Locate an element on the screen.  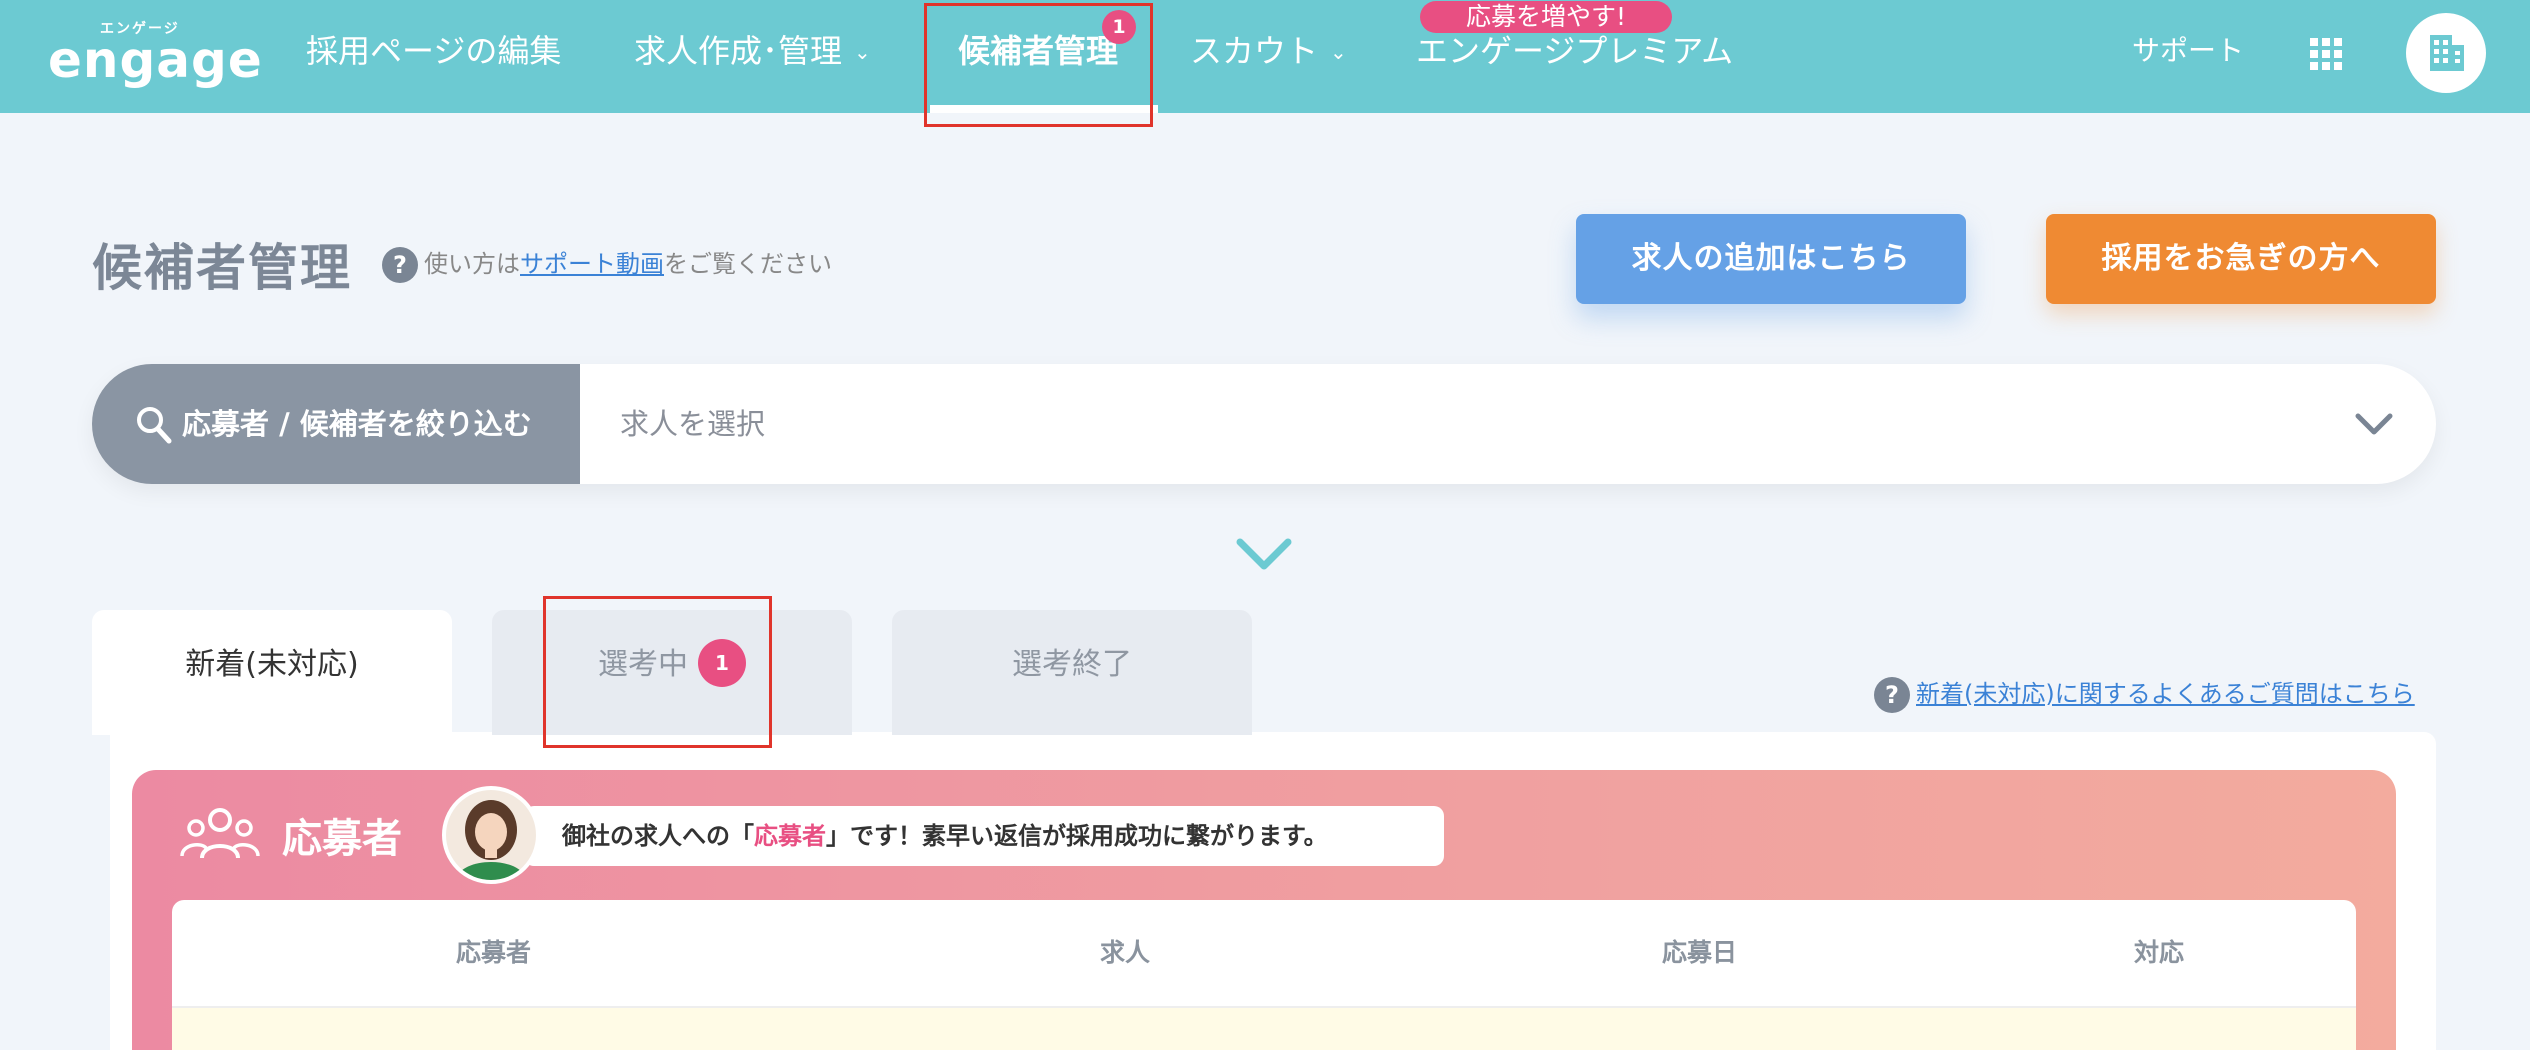
filter-candidates-button: 応募者 / 候補者を絞り込む is located at coordinates (336, 424).